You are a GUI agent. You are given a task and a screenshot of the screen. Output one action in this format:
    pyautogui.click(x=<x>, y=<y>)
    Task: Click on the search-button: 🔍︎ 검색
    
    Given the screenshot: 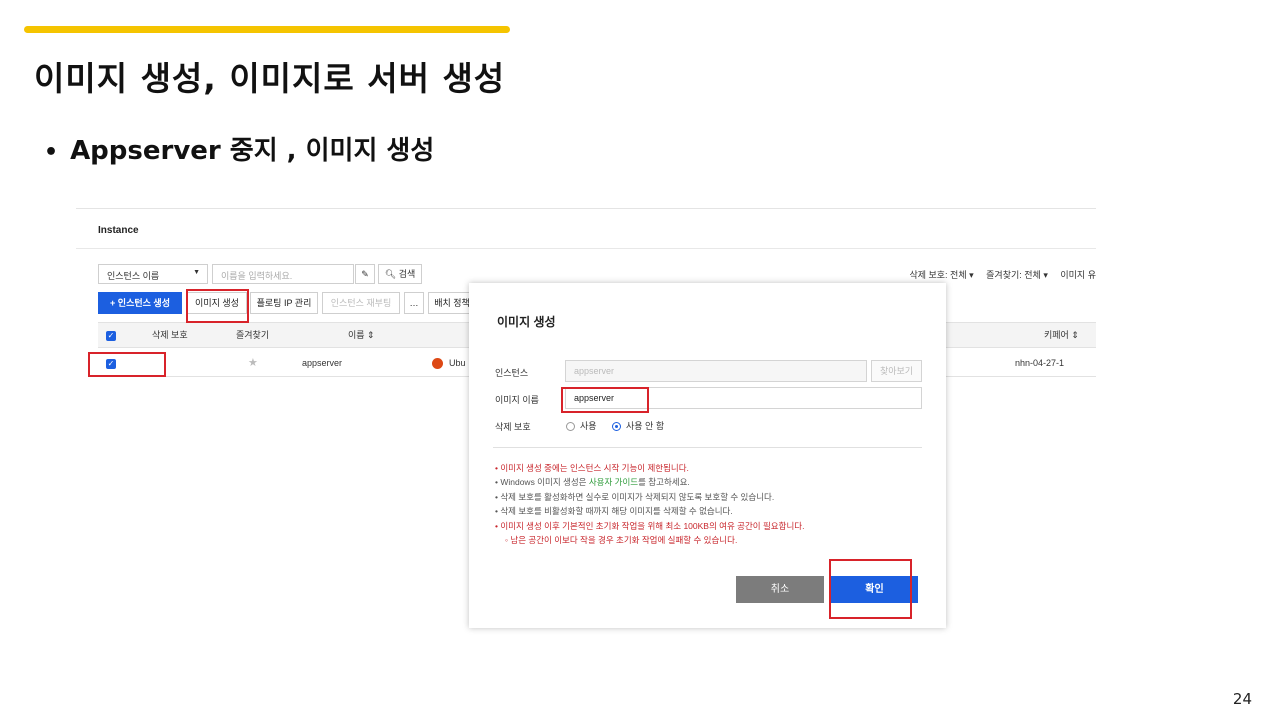 What is the action you would take?
    pyautogui.click(x=400, y=274)
    